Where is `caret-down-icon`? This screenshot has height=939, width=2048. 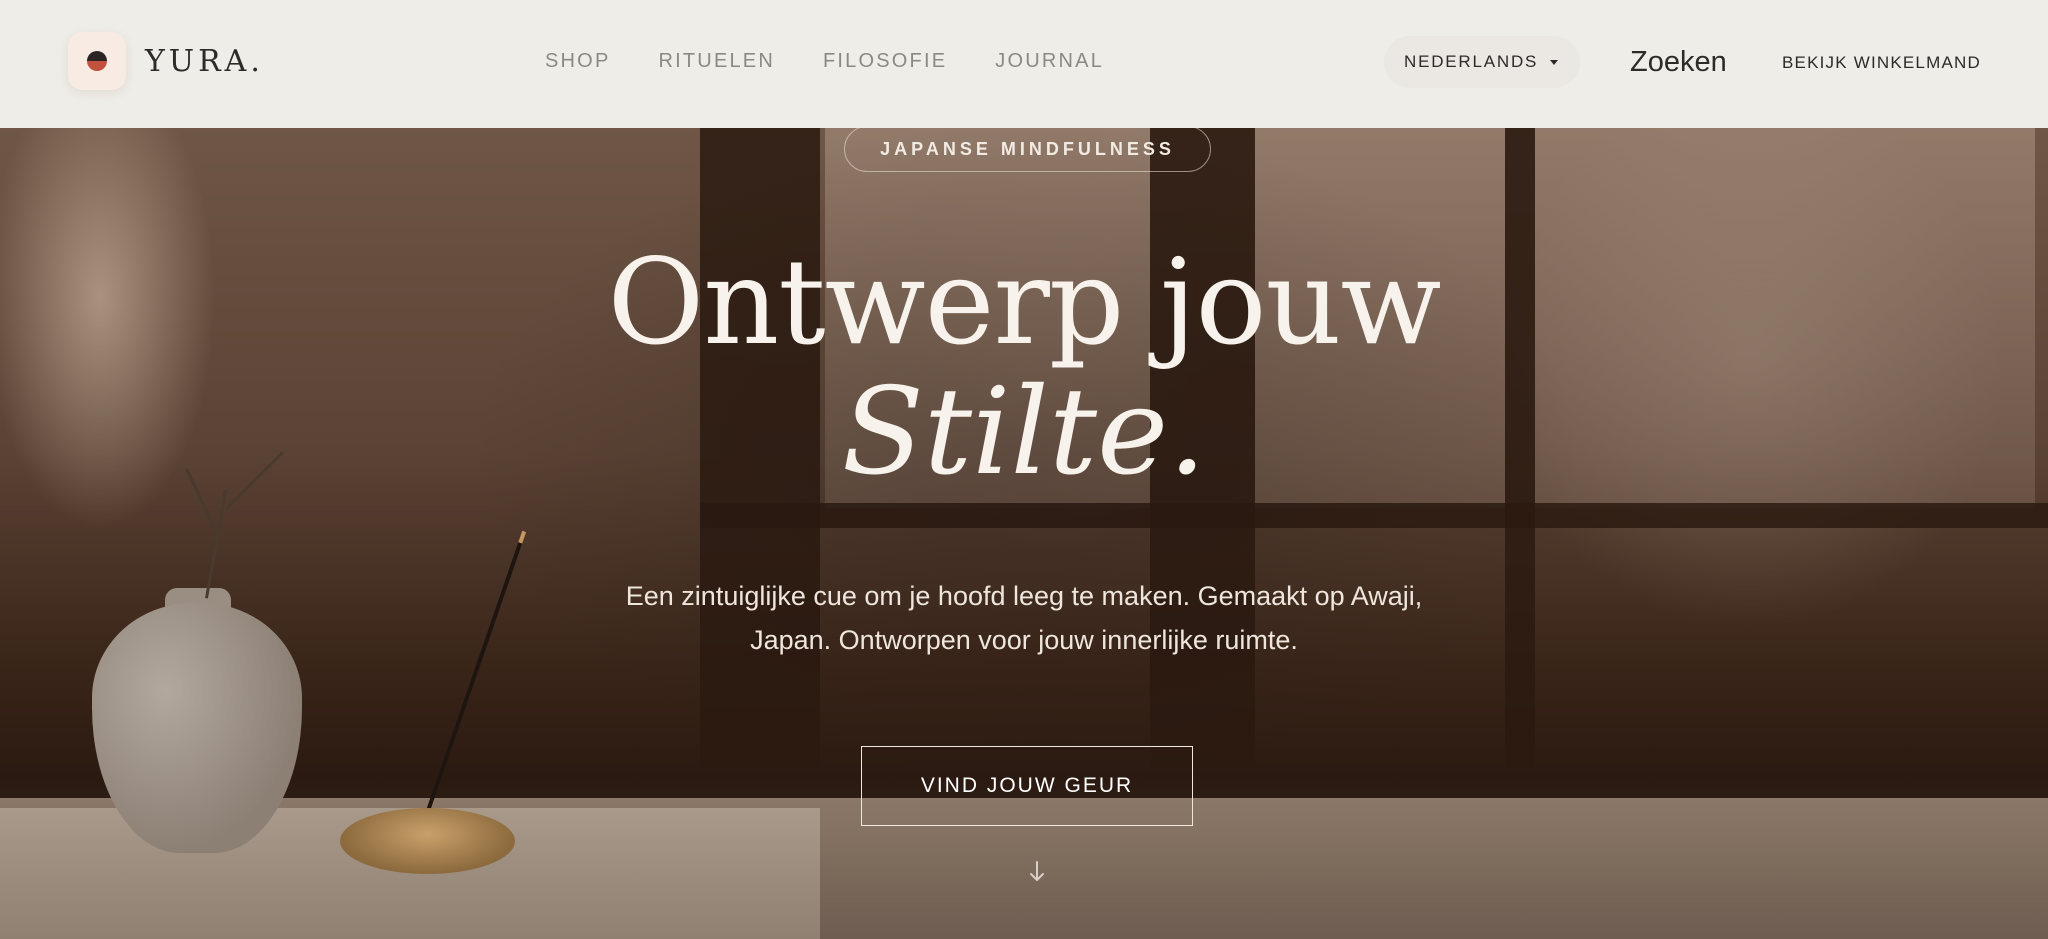
caret-down-icon is located at coordinates (1554, 62).